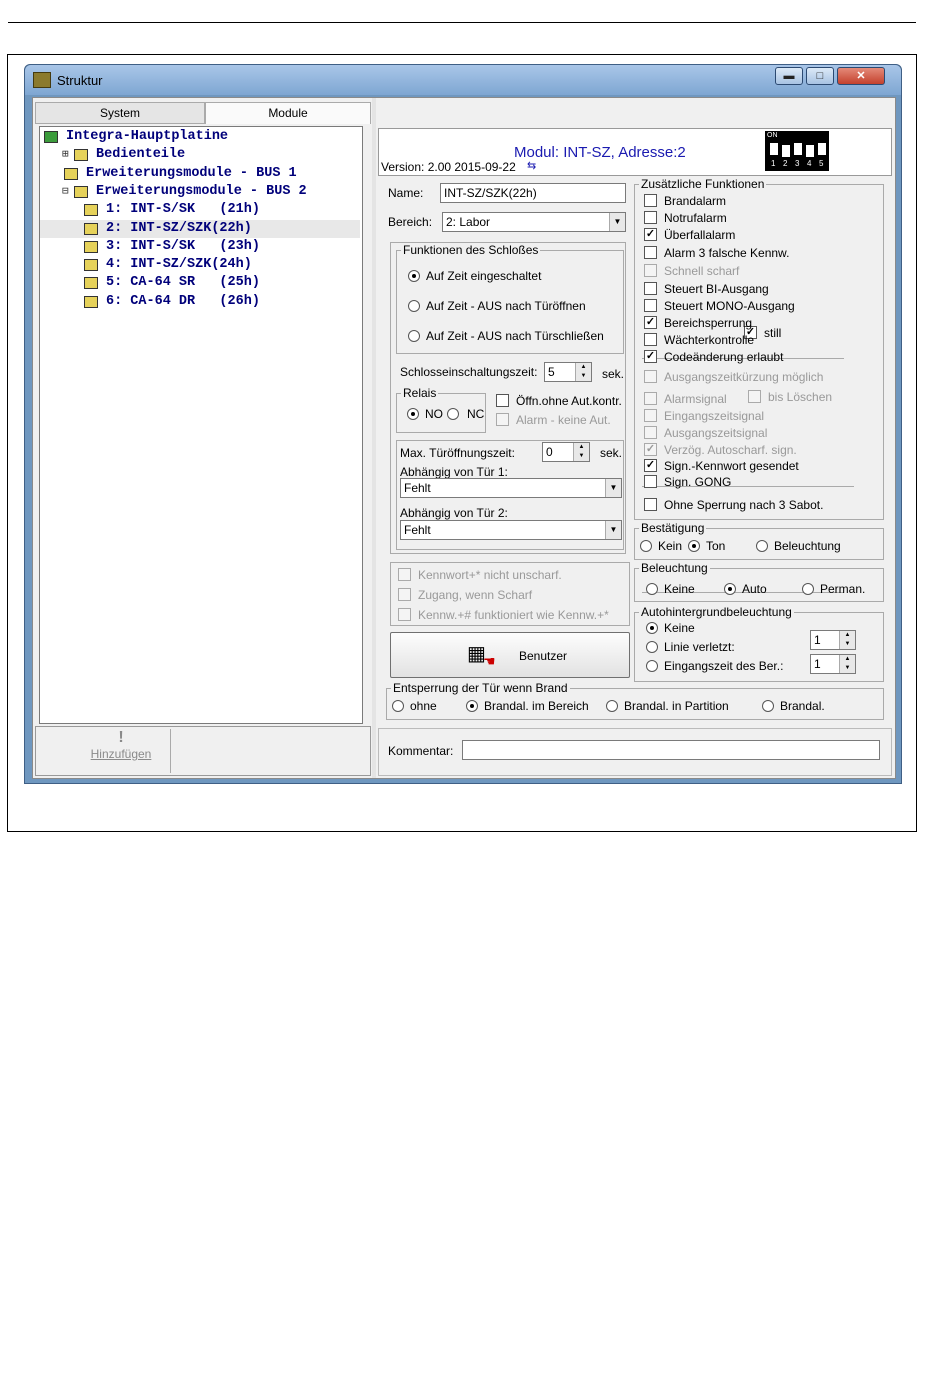  What do you see at coordinates (200, 247) in the screenshot?
I see `tree-item: 3: INT-S/SK (23h)` at bounding box center [200, 247].